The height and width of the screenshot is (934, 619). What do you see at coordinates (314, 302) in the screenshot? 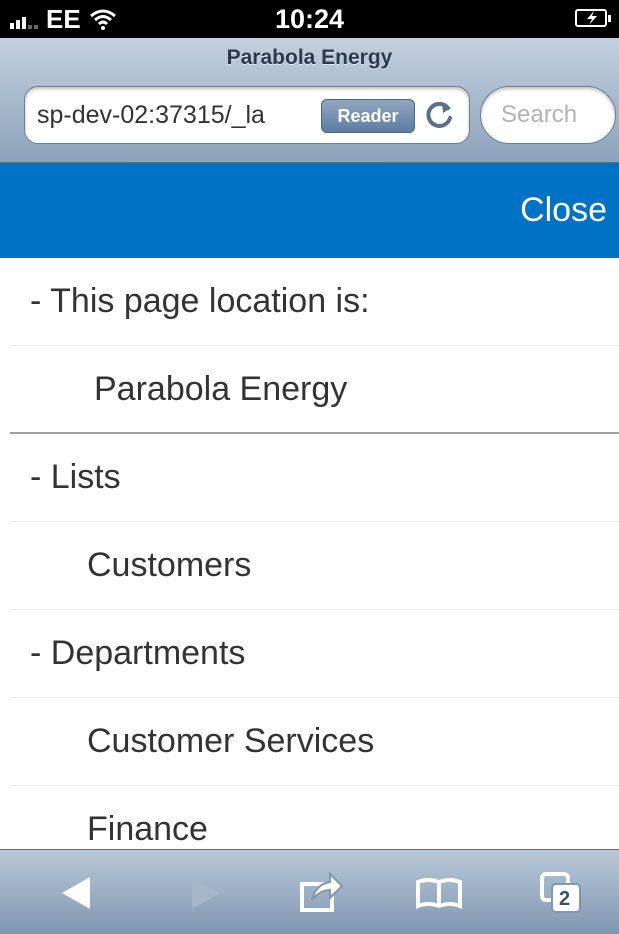
I see `nav-heading-location: - This page location is:` at bounding box center [314, 302].